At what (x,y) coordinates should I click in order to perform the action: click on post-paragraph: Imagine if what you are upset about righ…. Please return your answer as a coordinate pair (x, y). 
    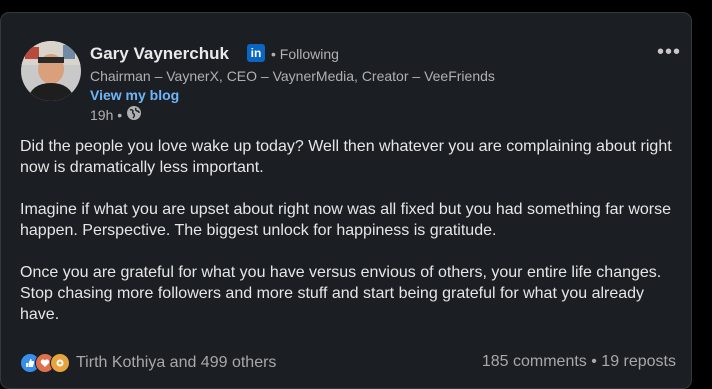
    Looking at the image, I should click on (346, 220).